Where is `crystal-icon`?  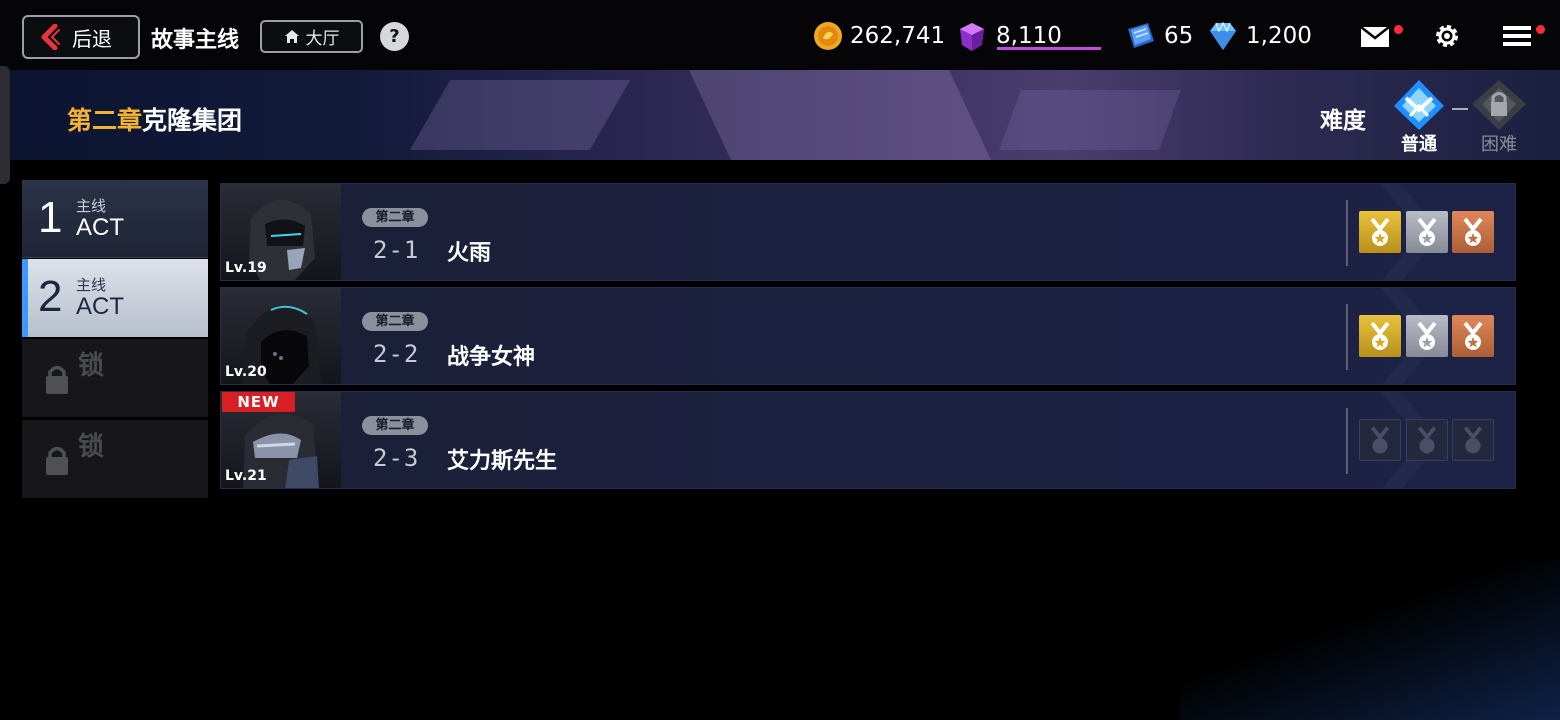
crystal-icon is located at coordinates (972, 37).